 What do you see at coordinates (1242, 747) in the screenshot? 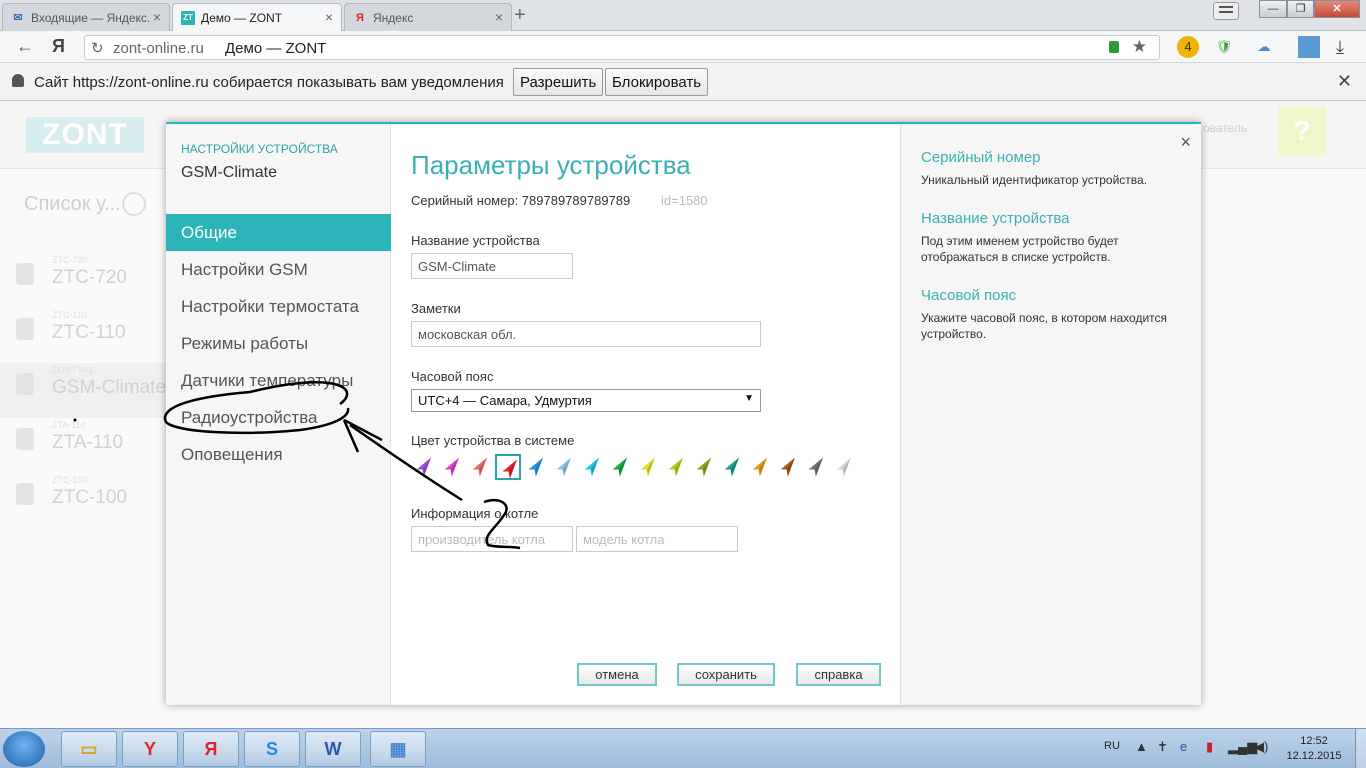
I see `signal-icon: ▂▄▆` at bounding box center [1242, 747].